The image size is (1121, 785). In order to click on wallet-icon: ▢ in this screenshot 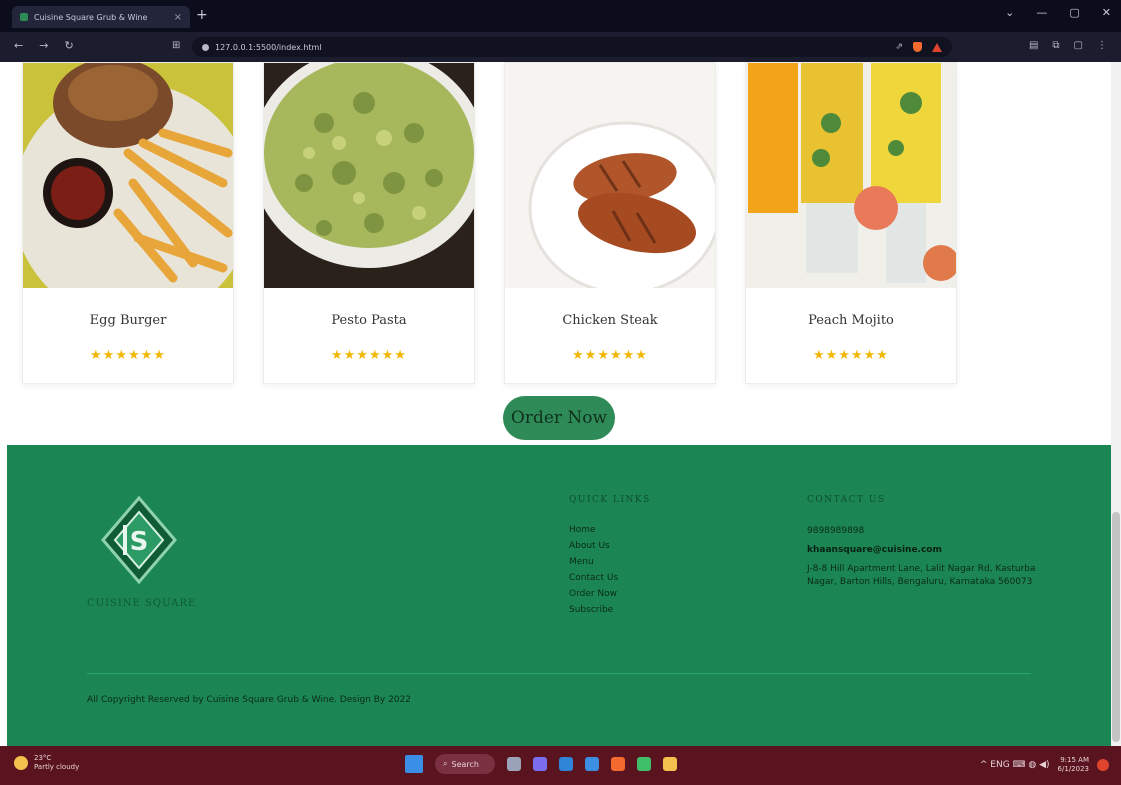, I will do `click(1078, 45)`.